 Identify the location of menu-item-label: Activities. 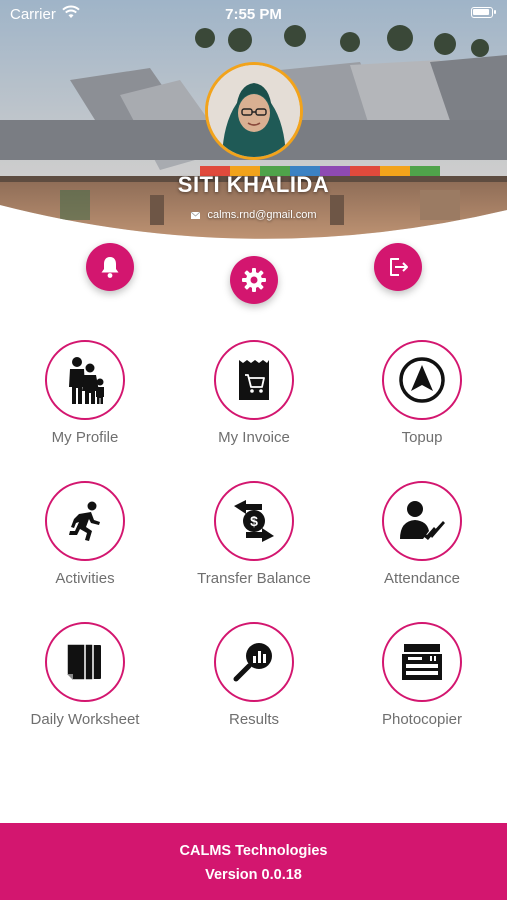
(85, 578).